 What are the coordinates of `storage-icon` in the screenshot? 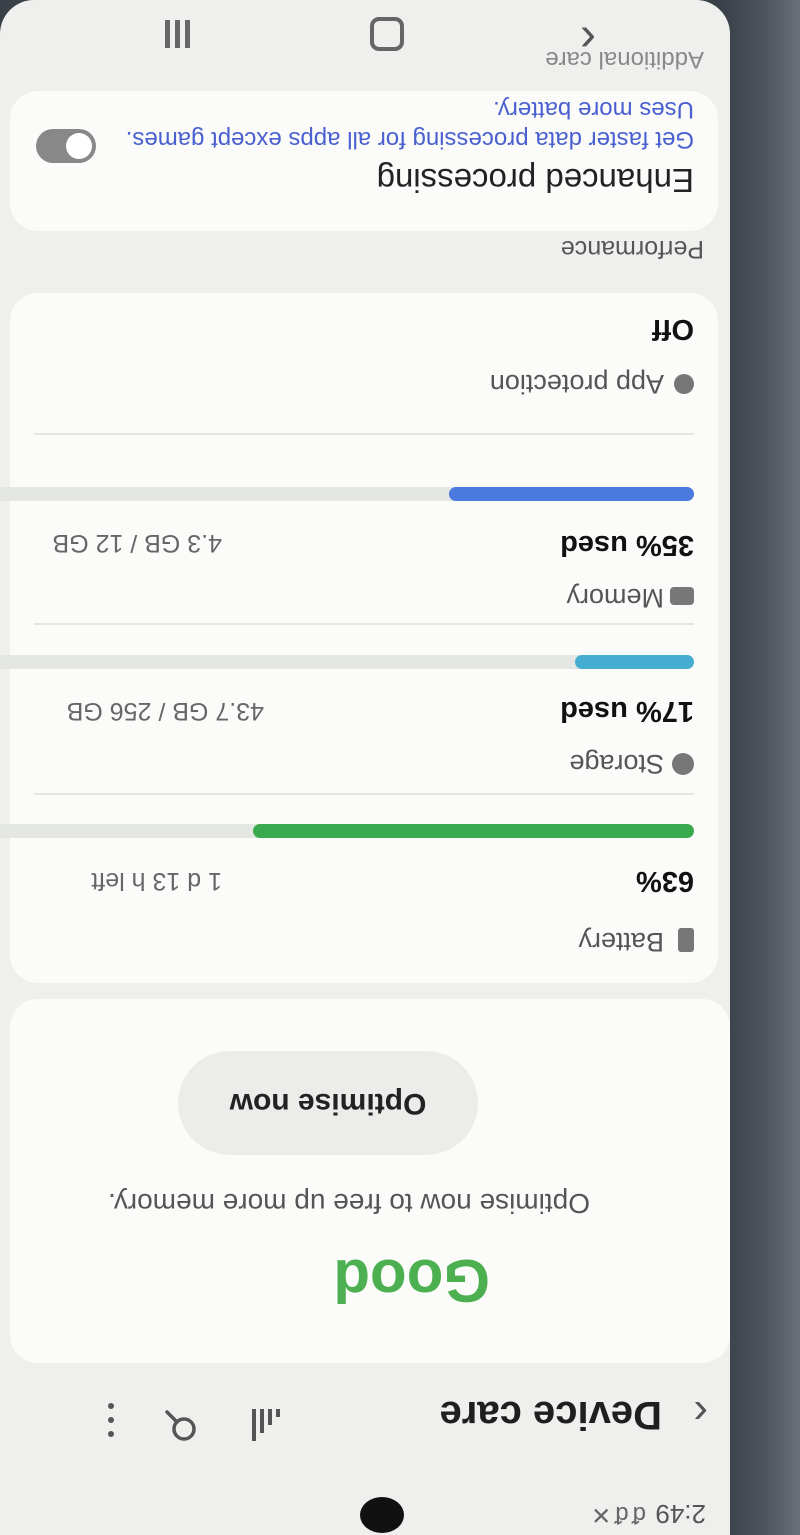 It's located at (683, 764).